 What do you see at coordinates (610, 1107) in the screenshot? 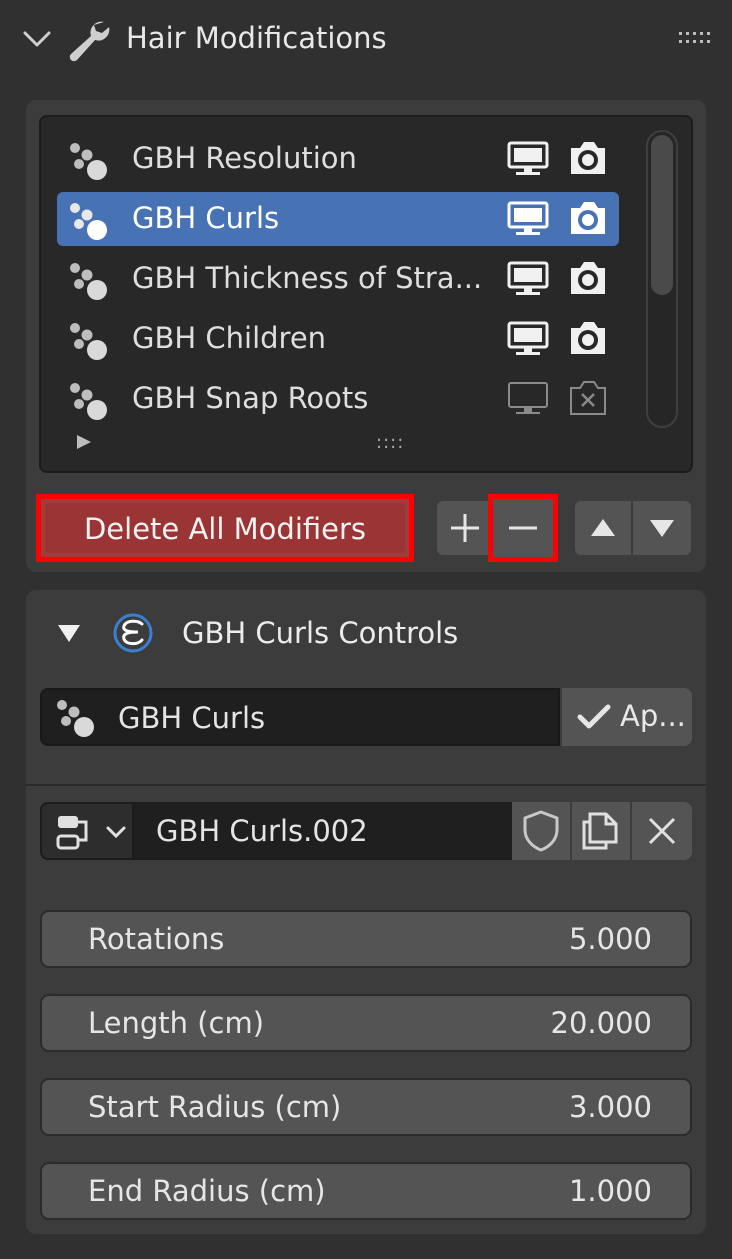
I see `property-value: 3.000` at bounding box center [610, 1107].